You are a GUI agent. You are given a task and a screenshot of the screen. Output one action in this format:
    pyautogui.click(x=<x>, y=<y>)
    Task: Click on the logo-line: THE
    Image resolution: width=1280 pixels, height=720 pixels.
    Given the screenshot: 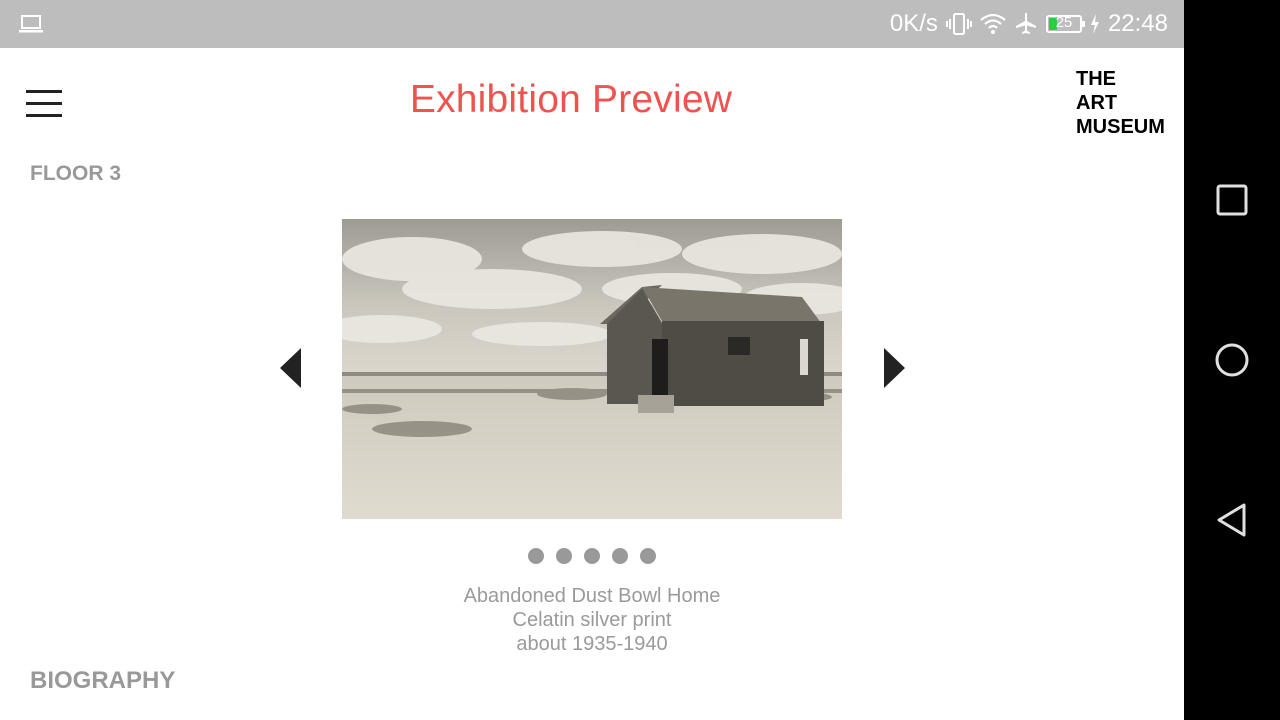 What is the action you would take?
    pyautogui.click(x=1096, y=79)
    